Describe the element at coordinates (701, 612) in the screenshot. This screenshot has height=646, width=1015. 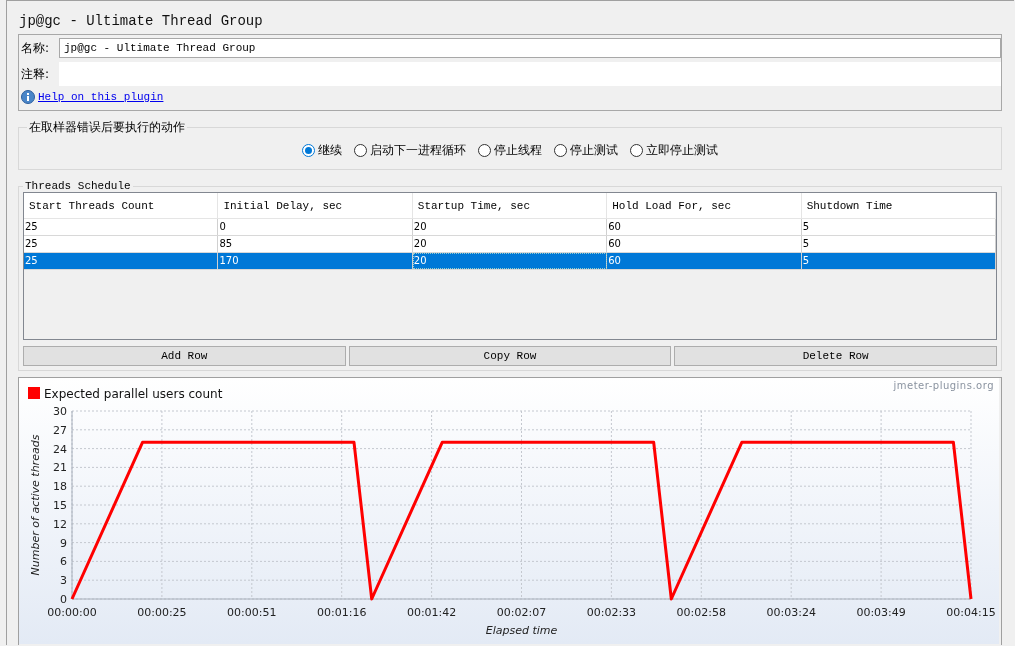
I see `x-tick-label: 00:02:58` at that location.